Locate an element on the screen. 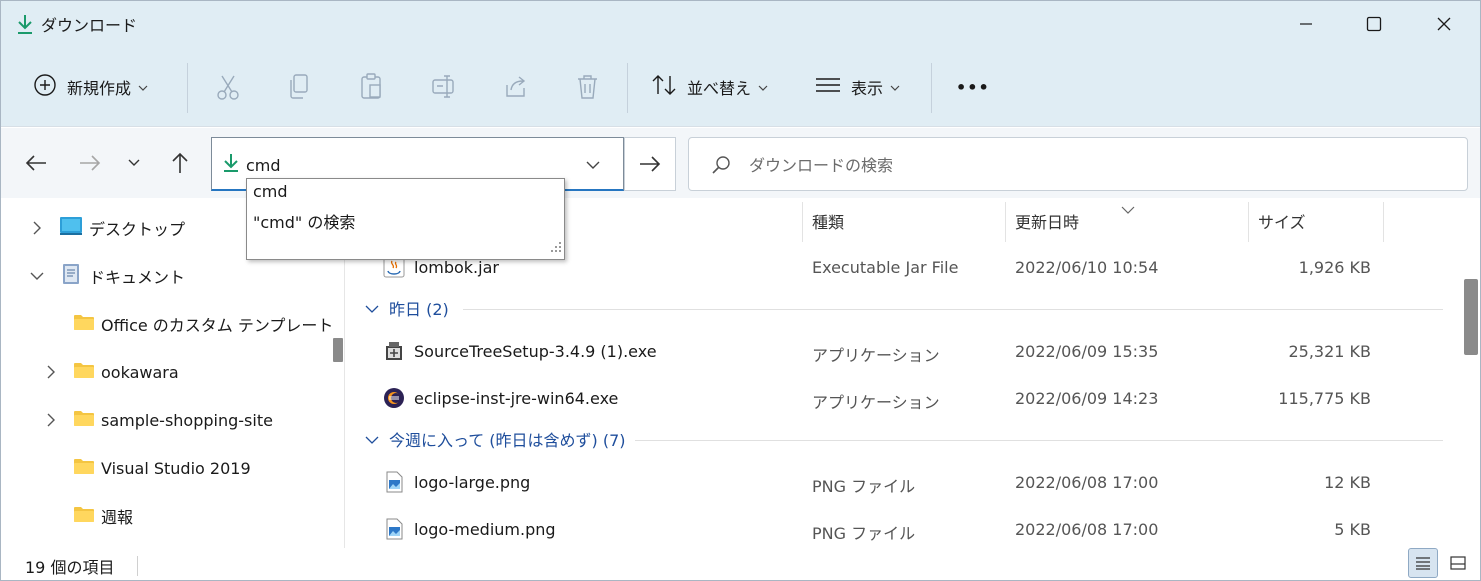 The width and height of the screenshot is (1481, 581). file-name: logo-large.png is located at coordinates (472, 482).